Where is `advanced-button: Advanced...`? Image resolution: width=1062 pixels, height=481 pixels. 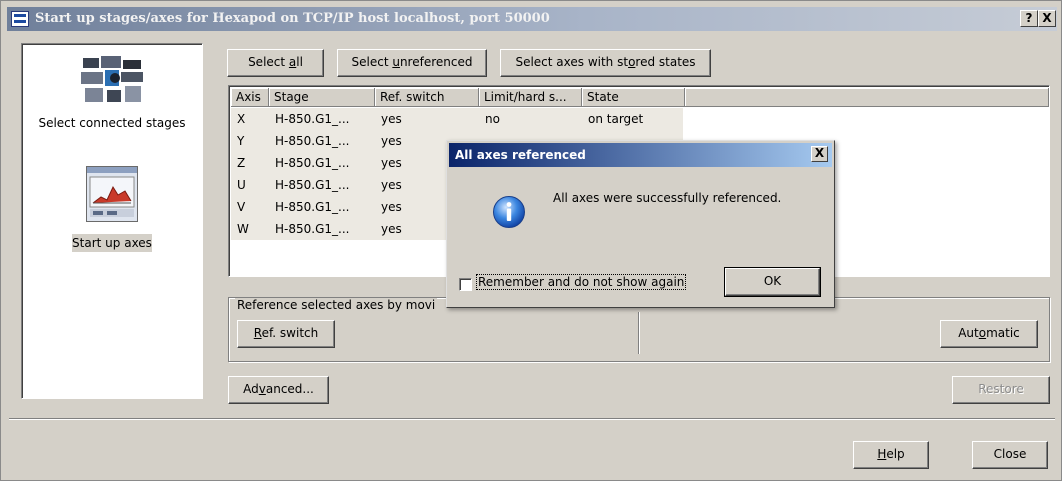 advanced-button: Advanced... is located at coordinates (278, 390).